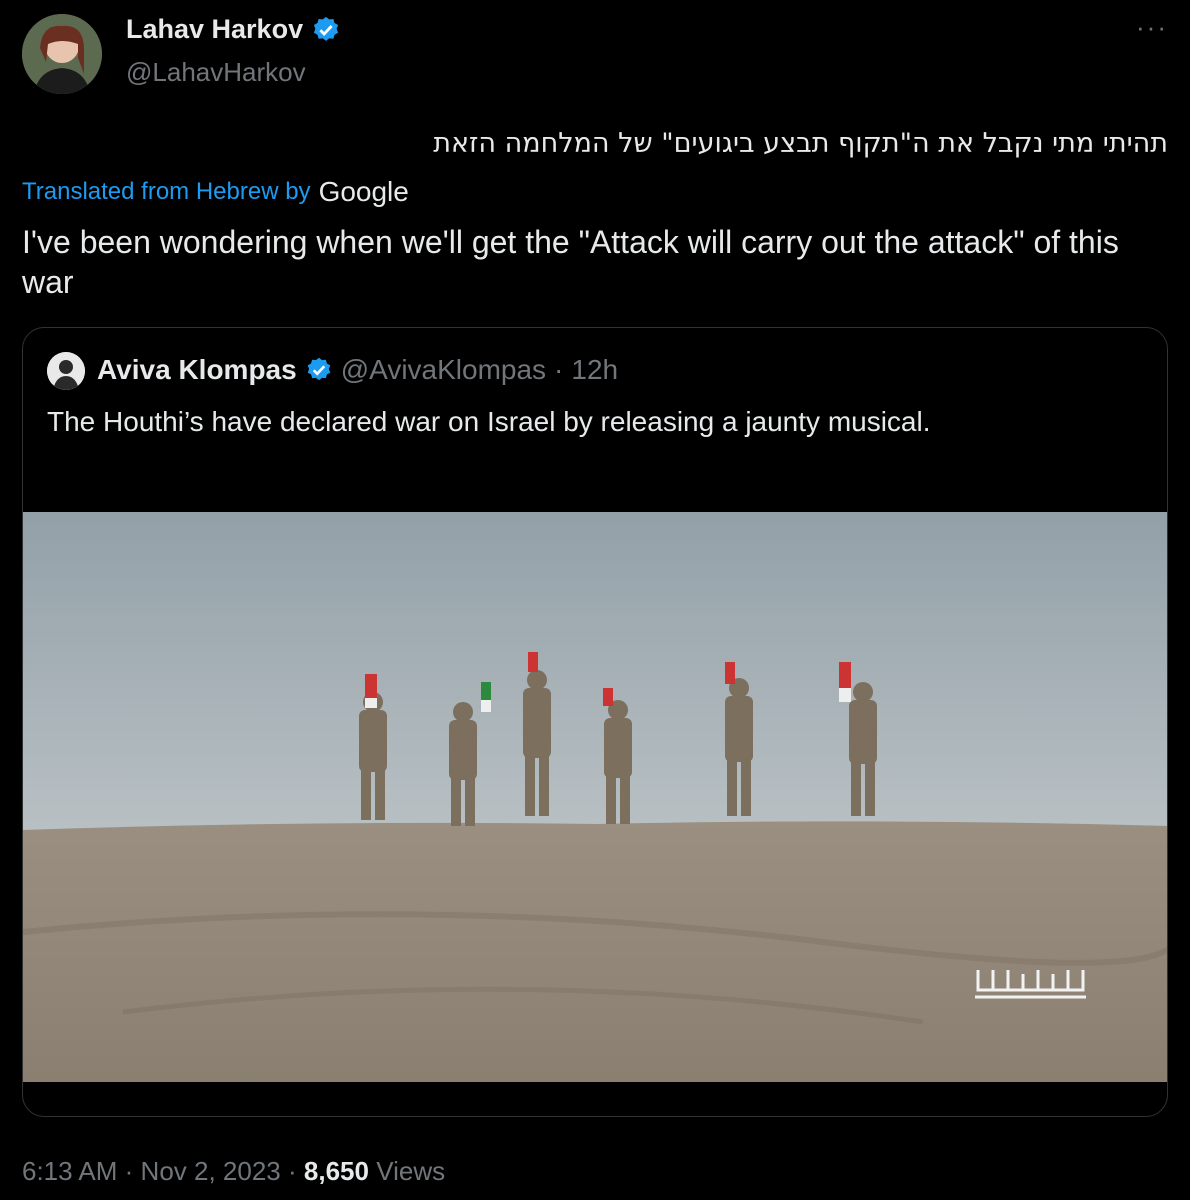  What do you see at coordinates (197, 370) in the screenshot?
I see `quote-author-name: Aviva Klompas` at bounding box center [197, 370].